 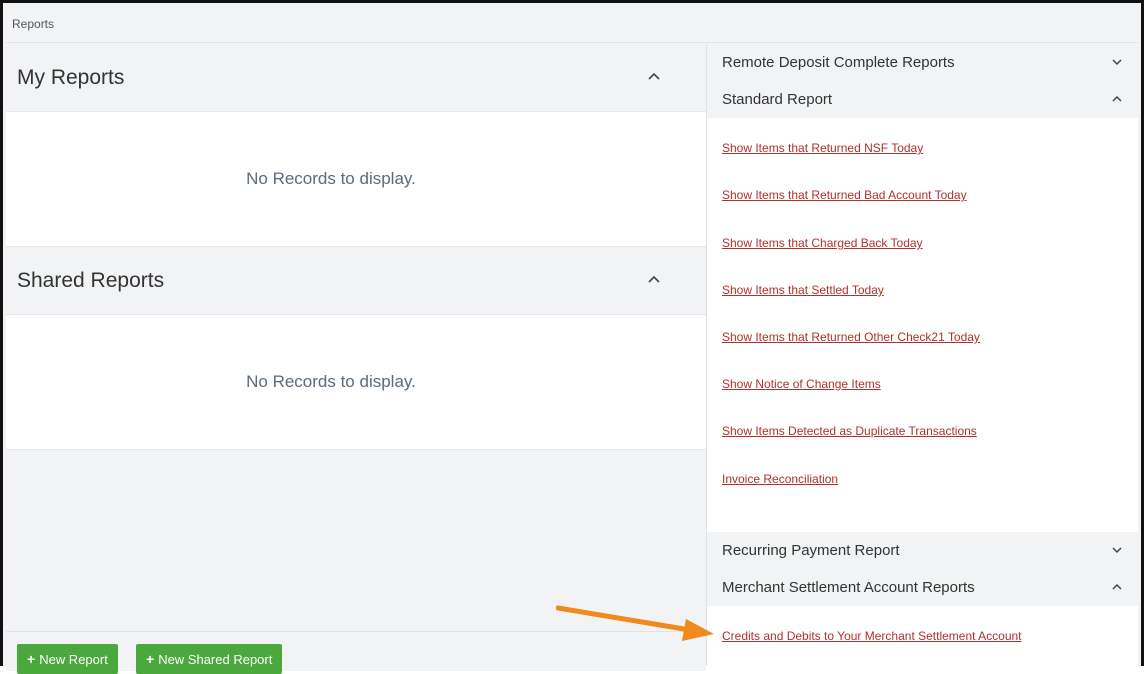 I want to click on breadcrumb: Reports, so click(x=33, y=24).